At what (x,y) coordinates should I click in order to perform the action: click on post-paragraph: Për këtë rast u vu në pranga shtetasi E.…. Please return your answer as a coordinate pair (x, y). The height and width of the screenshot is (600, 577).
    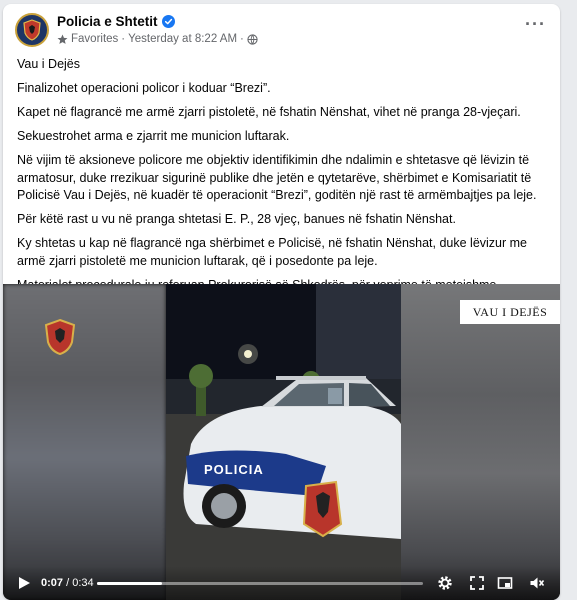
    Looking at the image, I should click on (236, 219).